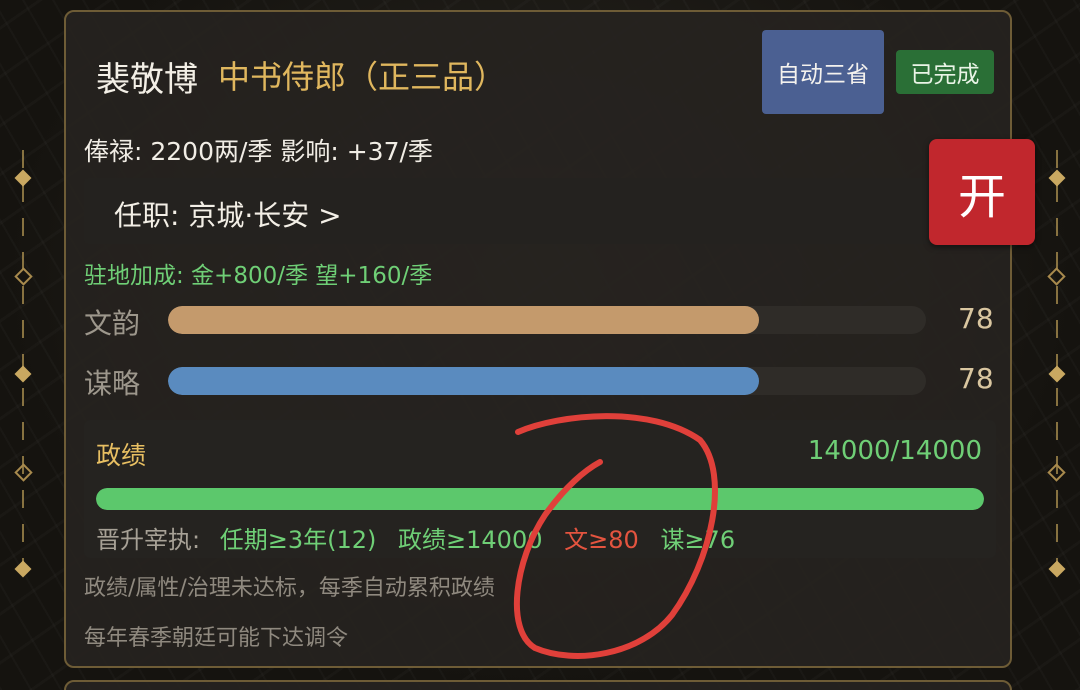 The height and width of the screenshot is (690, 1080). Describe the element at coordinates (23, 345) in the screenshot. I see `left-ornament-rail` at that location.